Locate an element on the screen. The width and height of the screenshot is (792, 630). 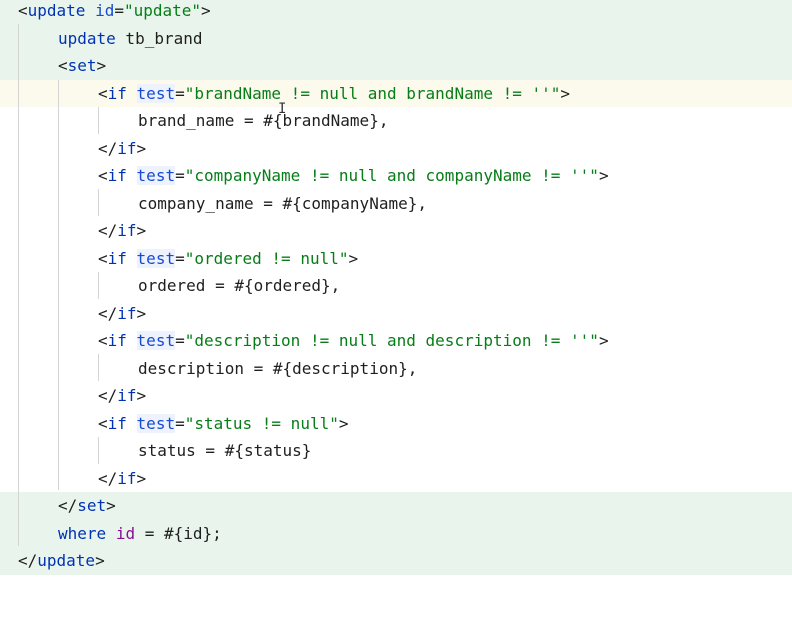
code-line-10: <if test="ordered != null"> is located at coordinates (396, 259).